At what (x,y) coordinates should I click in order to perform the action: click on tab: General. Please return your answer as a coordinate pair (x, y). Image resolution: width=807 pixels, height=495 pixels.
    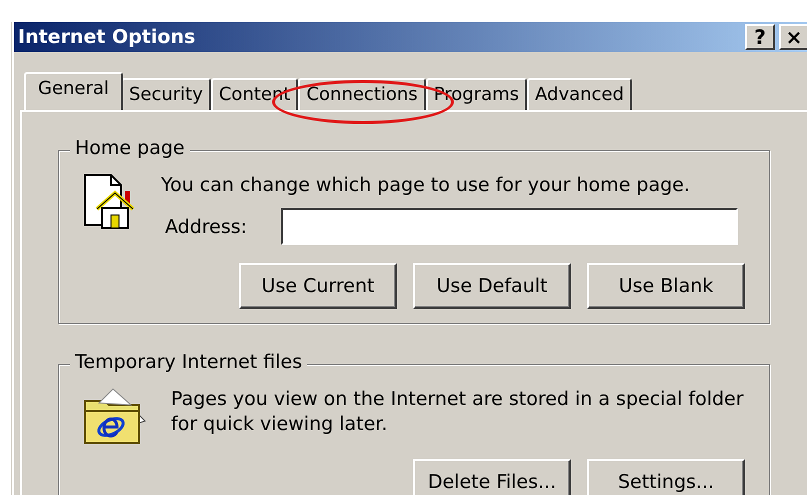
    Looking at the image, I should click on (73, 91).